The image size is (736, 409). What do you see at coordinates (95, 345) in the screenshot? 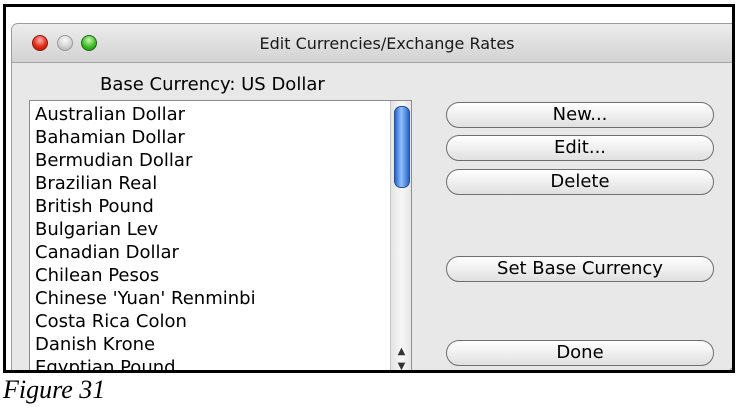
I see `list-item: Danish Krone` at bounding box center [95, 345].